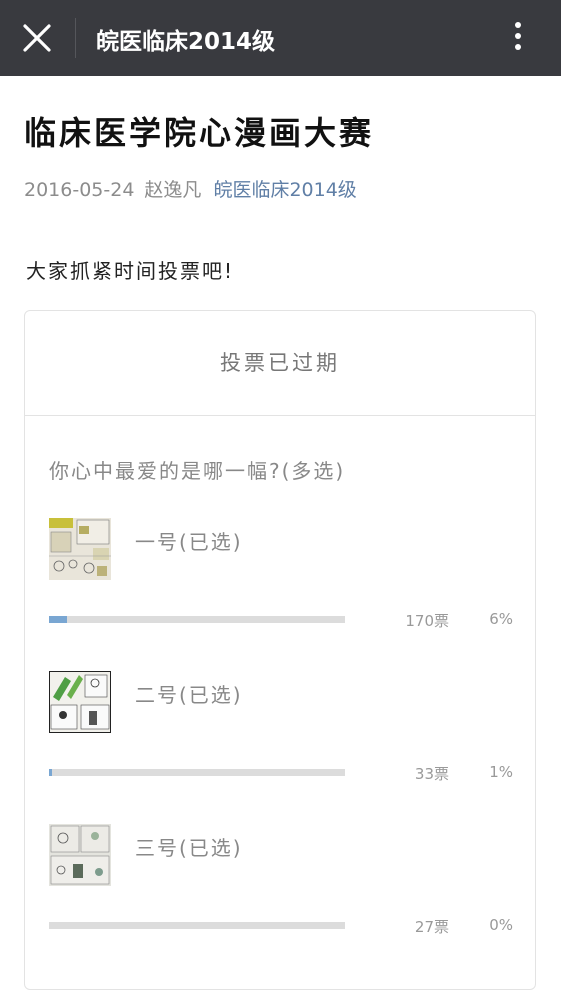  What do you see at coordinates (427, 621) in the screenshot?
I see `option-vote-count: 170票` at bounding box center [427, 621].